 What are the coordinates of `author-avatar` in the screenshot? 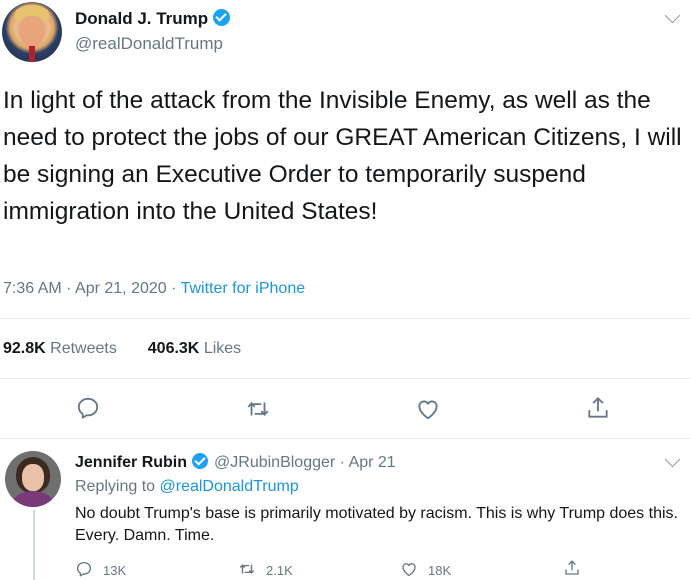 It's located at (32, 32).